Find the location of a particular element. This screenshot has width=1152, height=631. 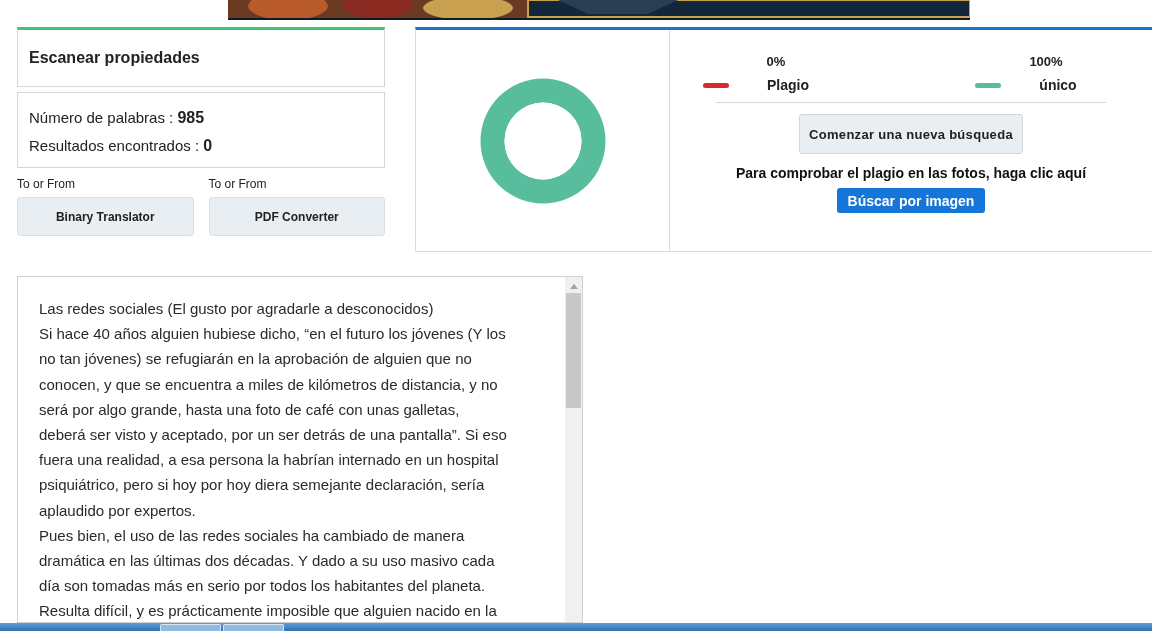

percent-value: 0% is located at coordinates (775, 61).